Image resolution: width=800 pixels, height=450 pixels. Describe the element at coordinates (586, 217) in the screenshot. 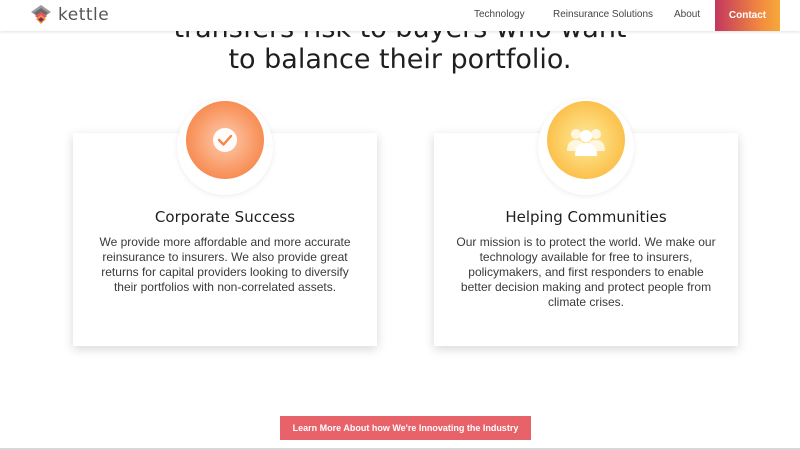

I see `card-title: Helping Communities` at that location.